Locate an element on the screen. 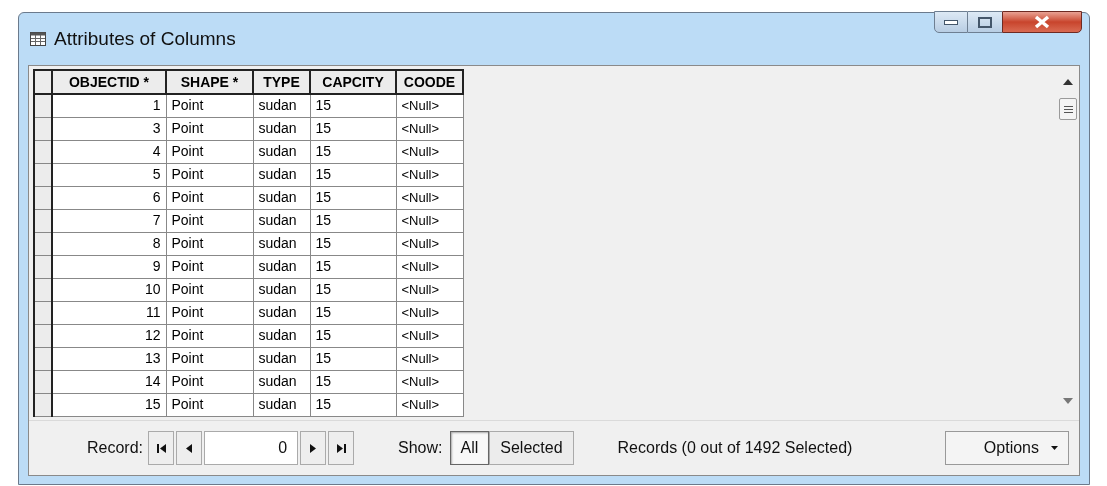  table-cell: 7 is located at coordinates (109, 220).